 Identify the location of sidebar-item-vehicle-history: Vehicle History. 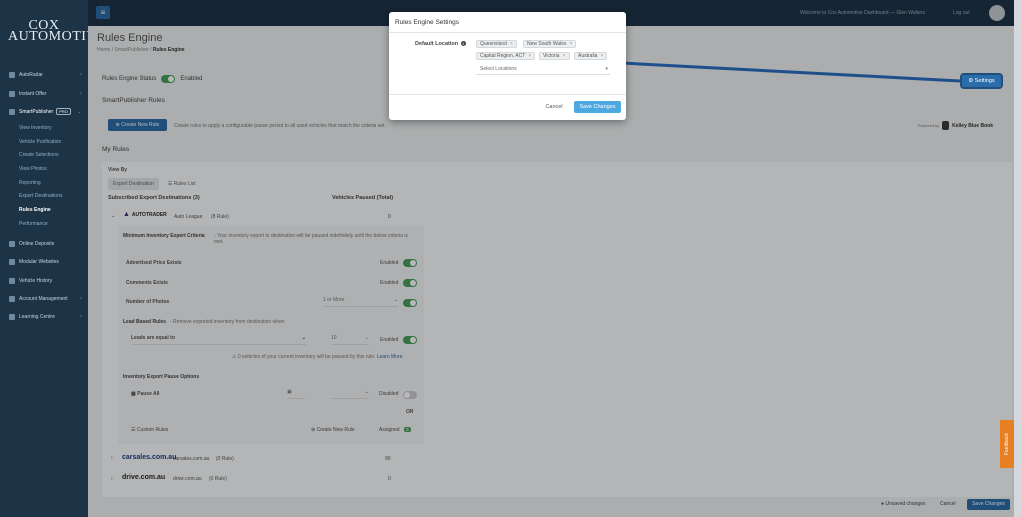
(44, 280).